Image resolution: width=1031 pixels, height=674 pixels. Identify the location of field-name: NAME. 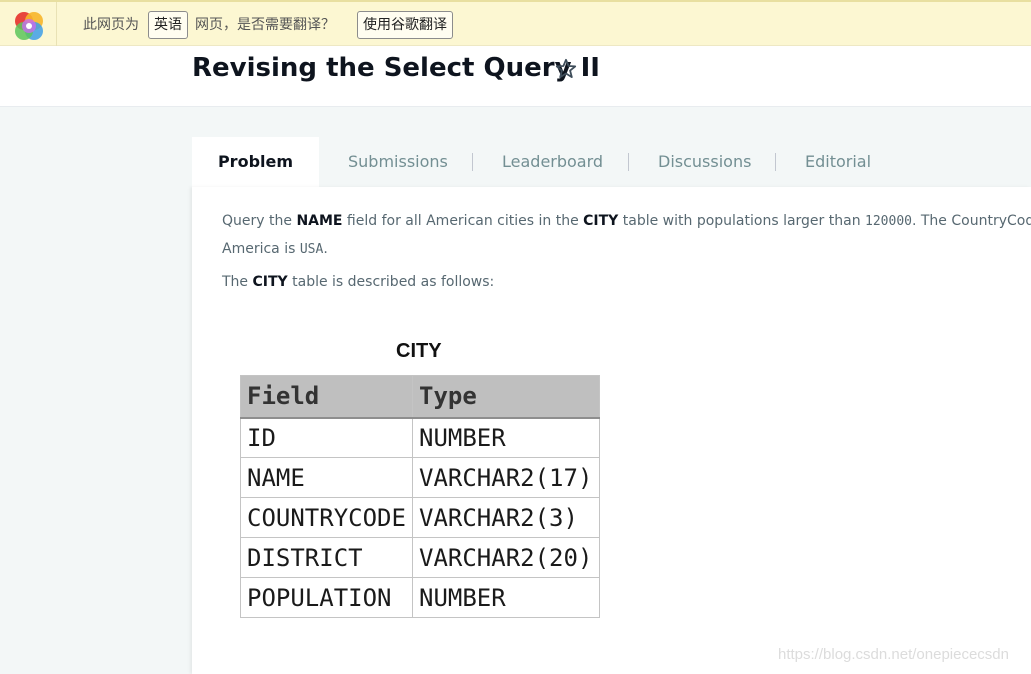
(319, 221).